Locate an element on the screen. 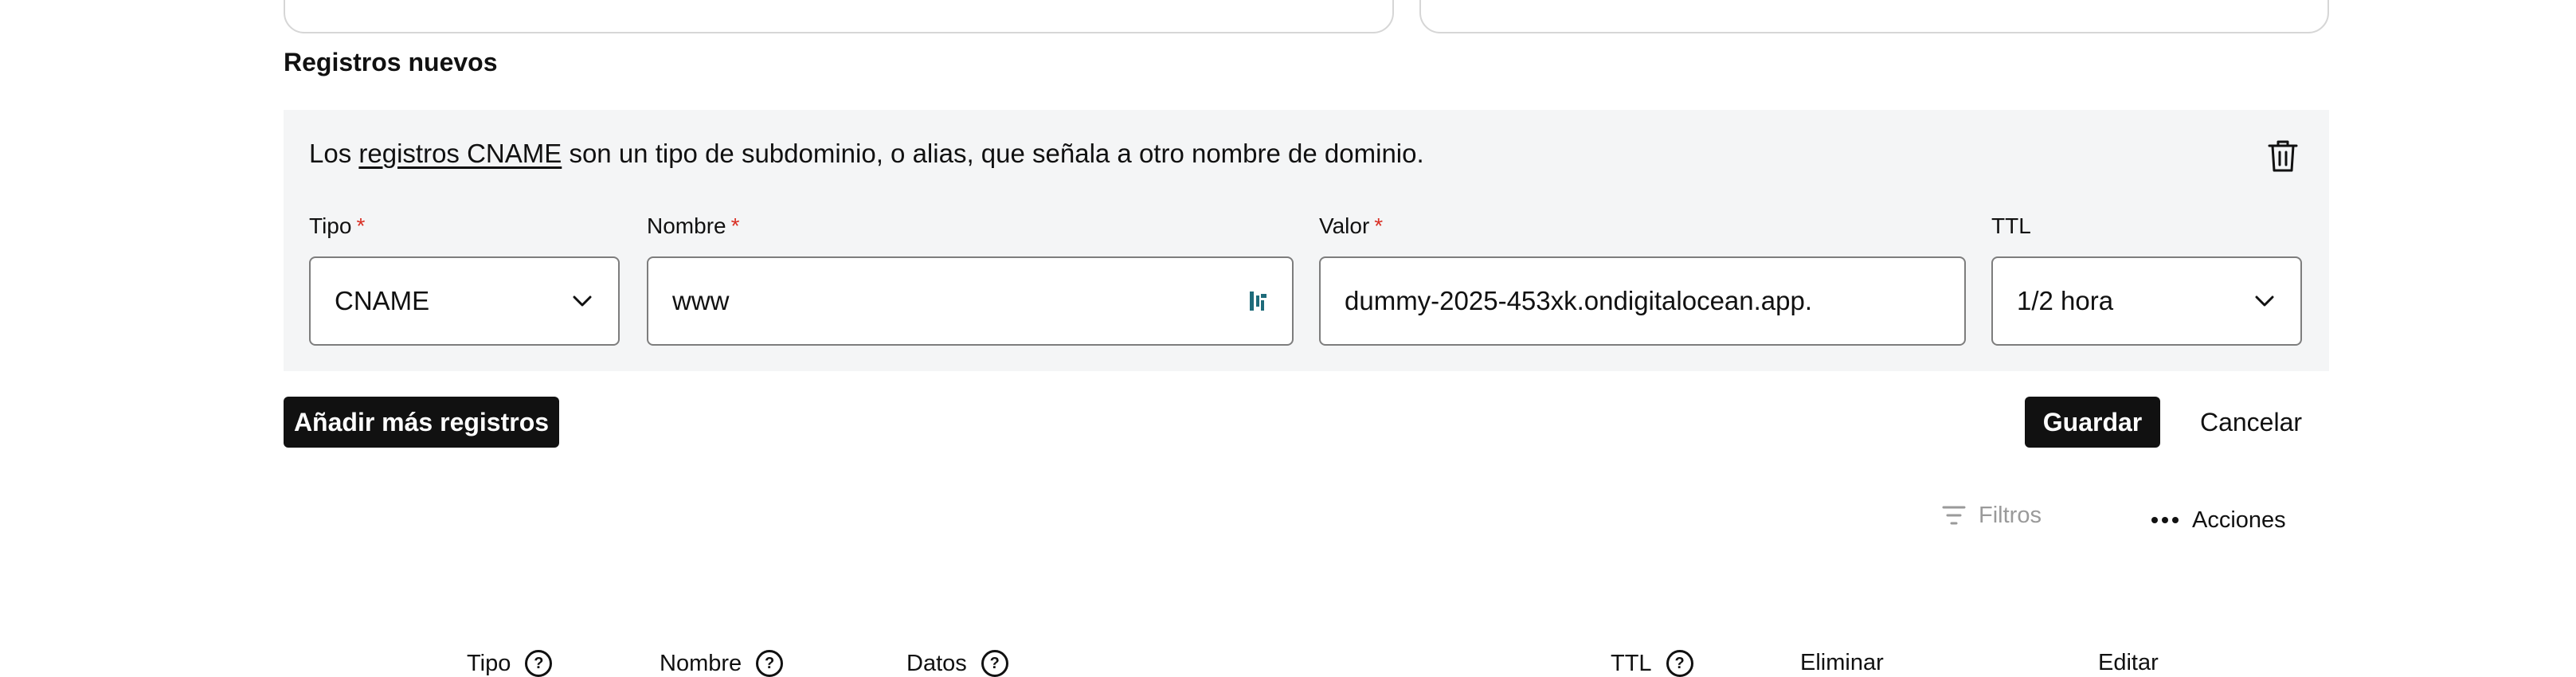 The image size is (2576, 677). delete-record-button is located at coordinates (2283, 156).